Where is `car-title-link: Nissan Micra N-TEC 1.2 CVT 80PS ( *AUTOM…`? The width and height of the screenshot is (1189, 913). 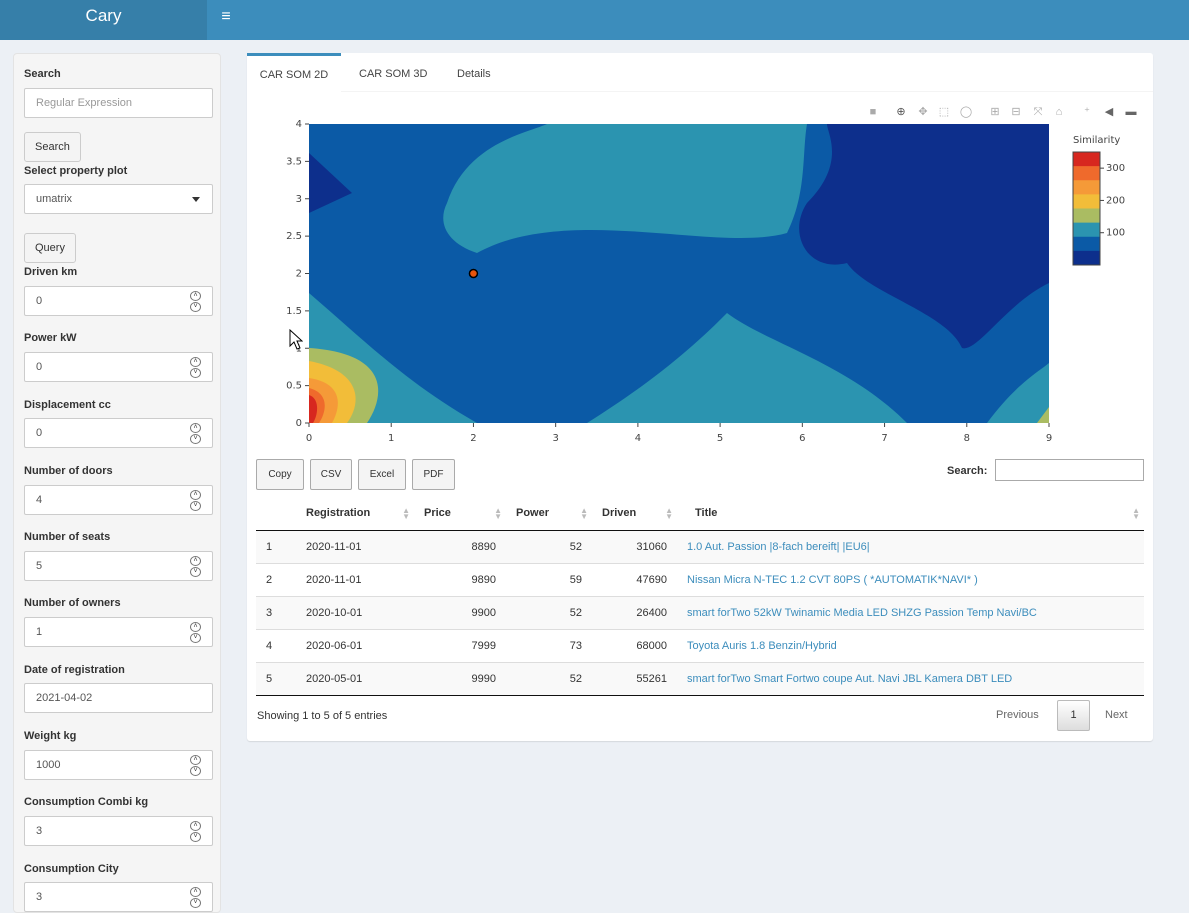
car-title-link: Nissan Micra N-TEC 1.2 CVT 80PS ( *AUTOM… is located at coordinates (832, 580).